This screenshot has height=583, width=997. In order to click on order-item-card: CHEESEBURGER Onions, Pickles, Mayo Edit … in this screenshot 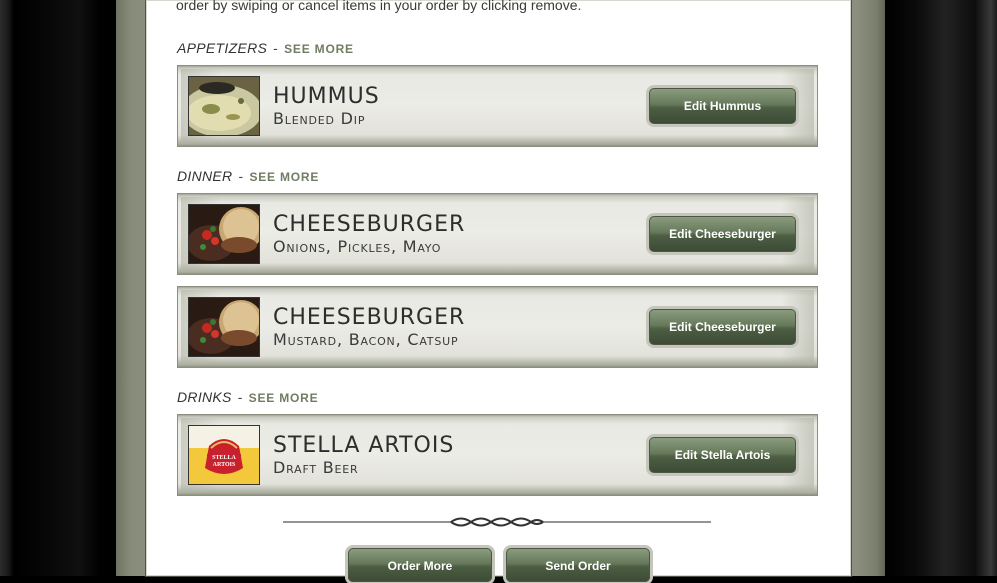, I will do `click(497, 234)`.